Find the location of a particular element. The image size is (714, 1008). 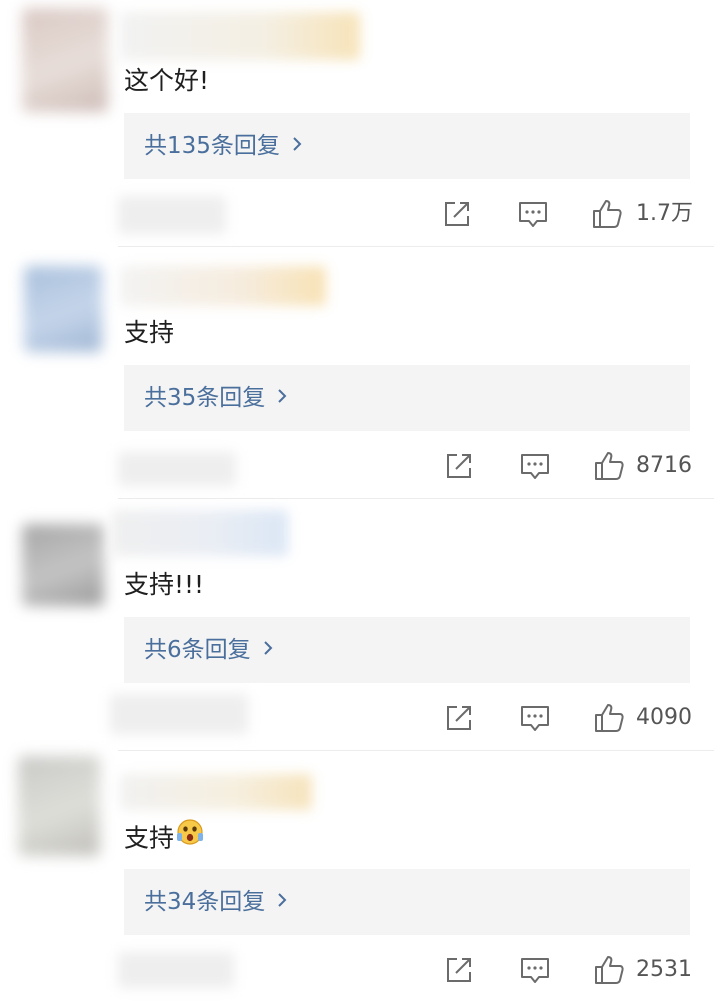

like-count: 2531 is located at coordinates (664, 969).